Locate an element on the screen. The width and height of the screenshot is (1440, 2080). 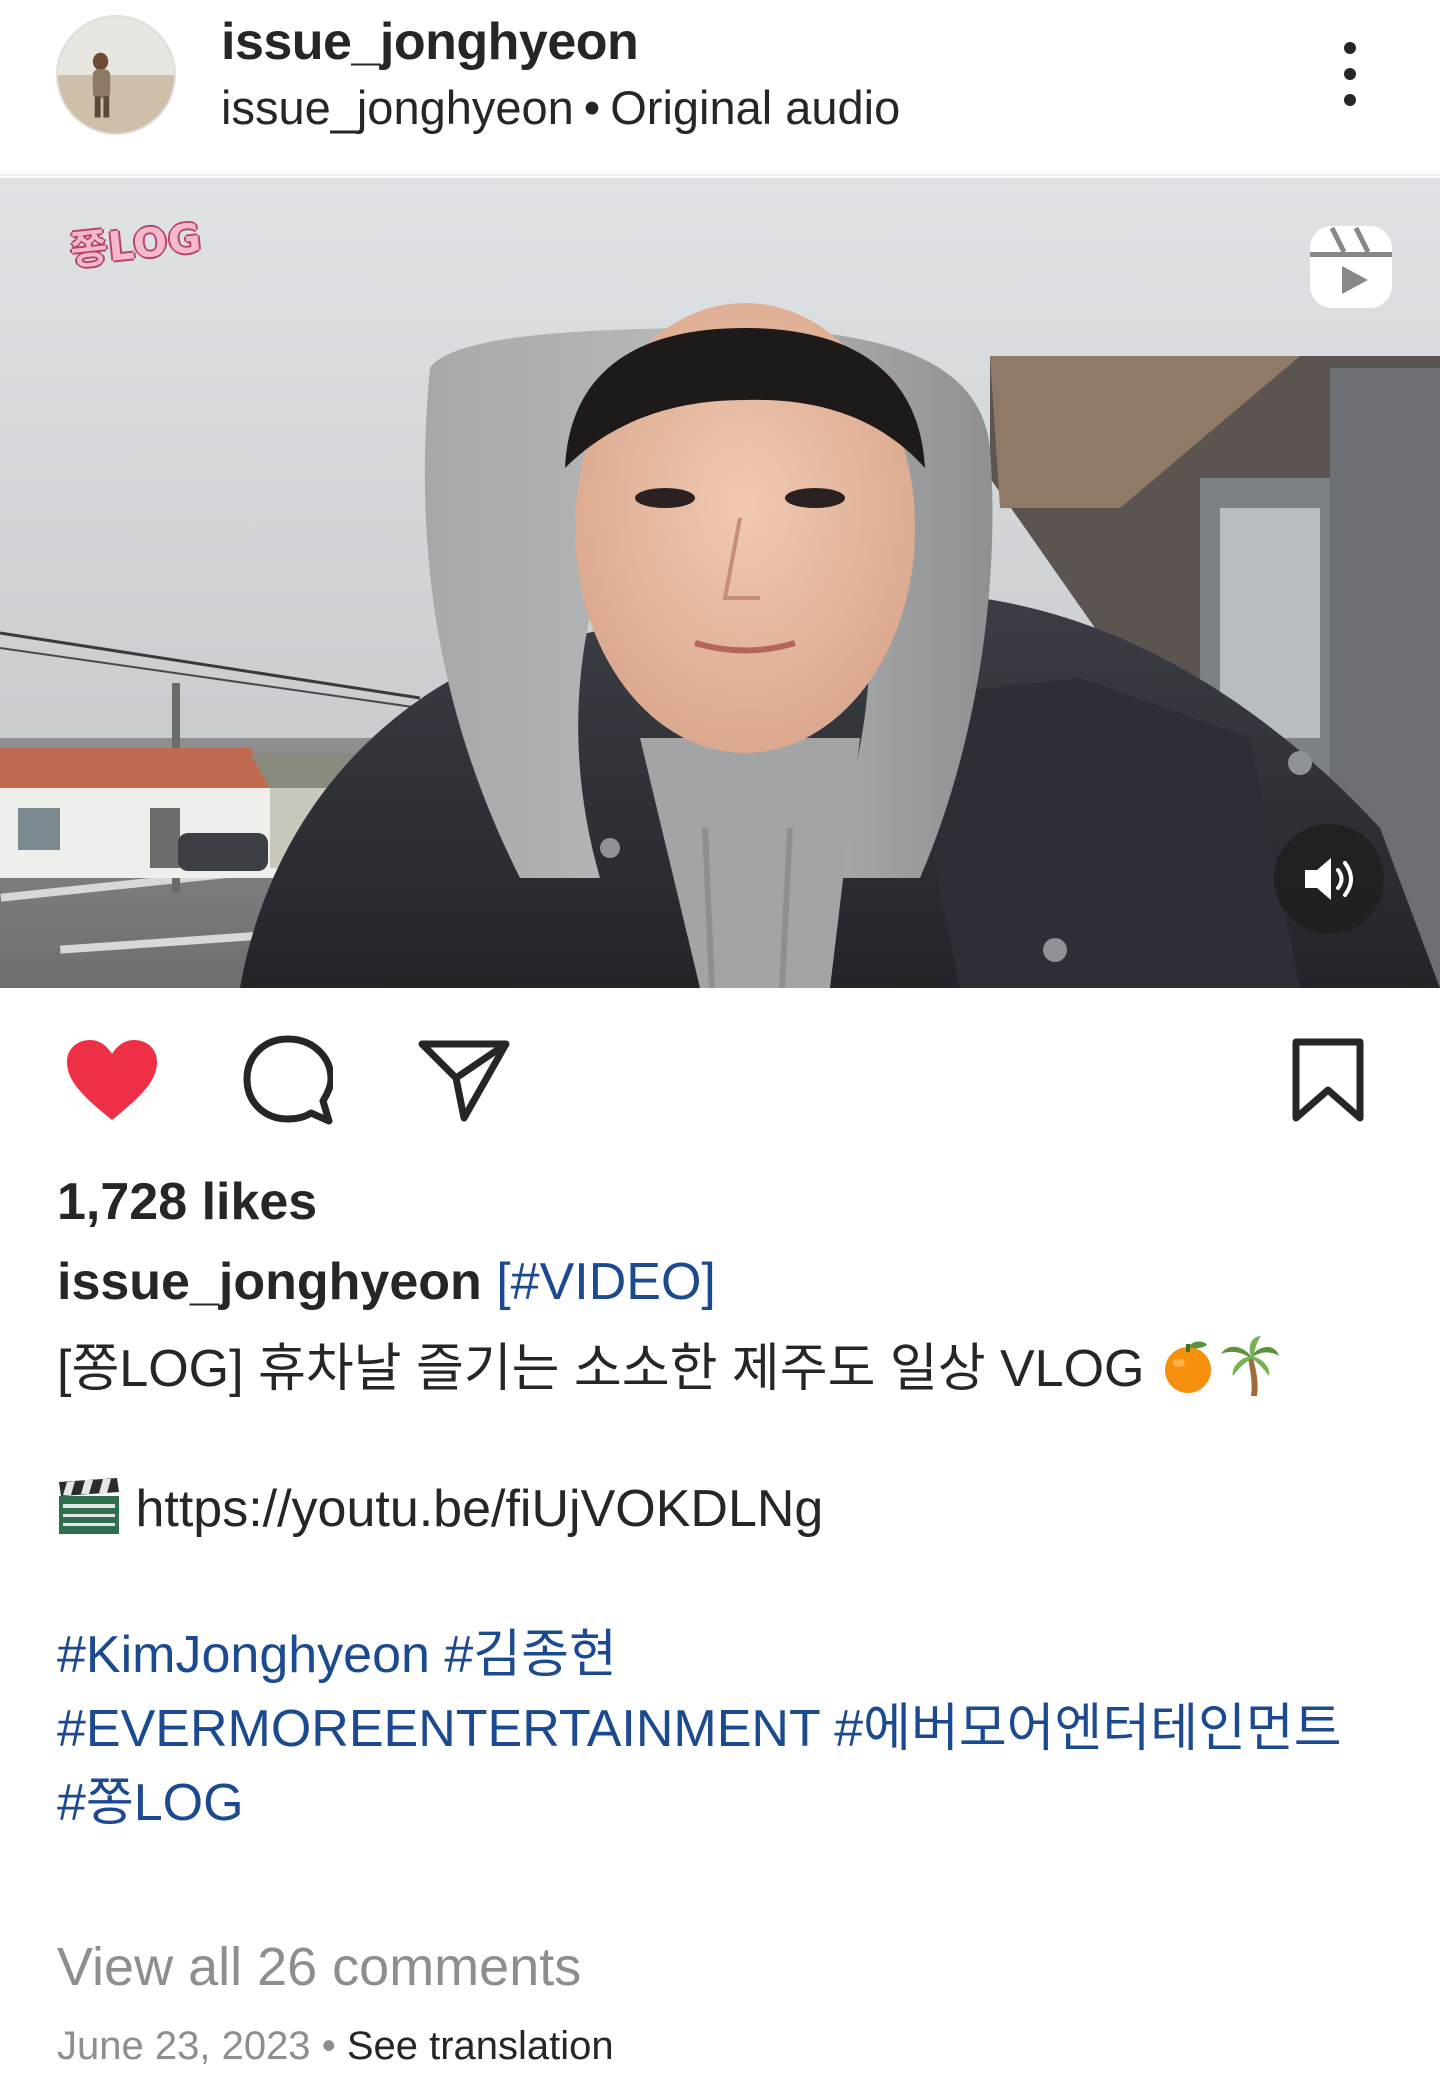
avatar is located at coordinates (116, 75).